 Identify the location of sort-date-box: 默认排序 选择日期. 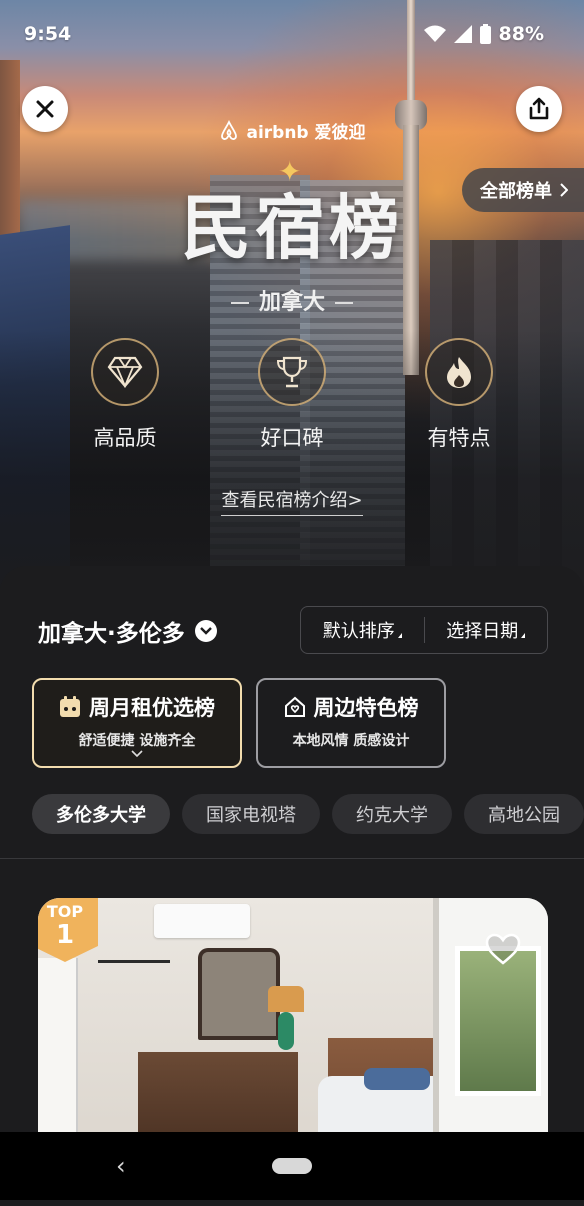
(424, 630).